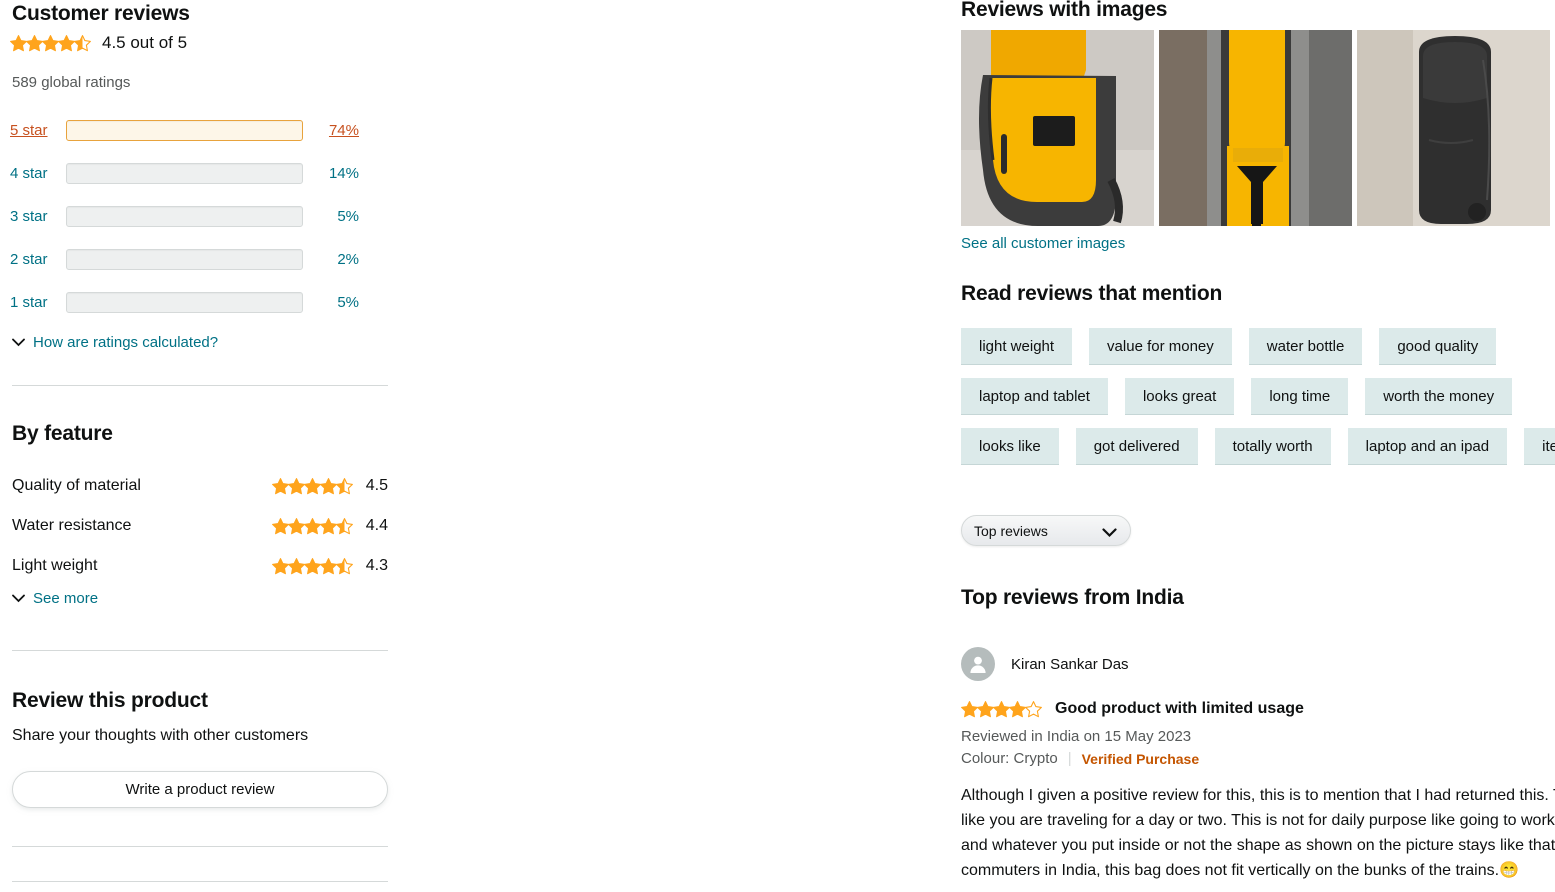  I want to click on see-more-label: See more, so click(66, 598).